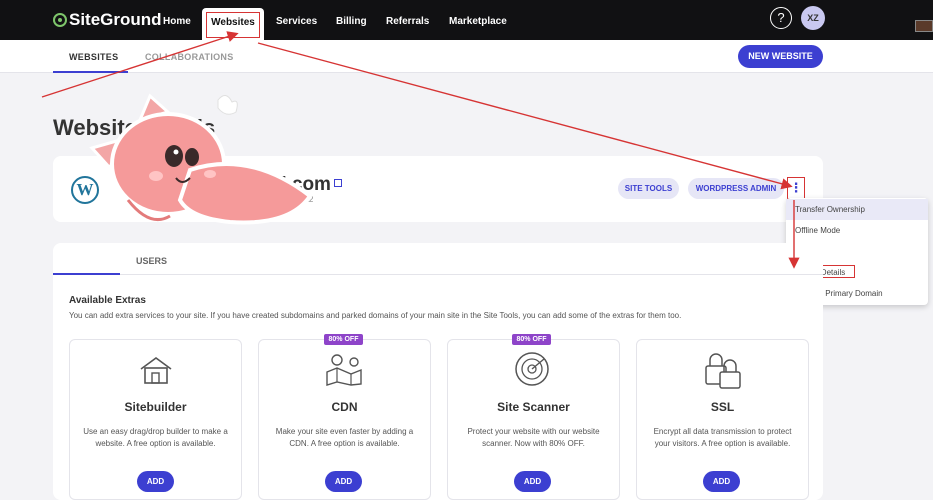  What do you see at coordinates (344, 407) in the screenshot?
I see `extra-title-cdn: CDN` at bounding box center [344, 407].